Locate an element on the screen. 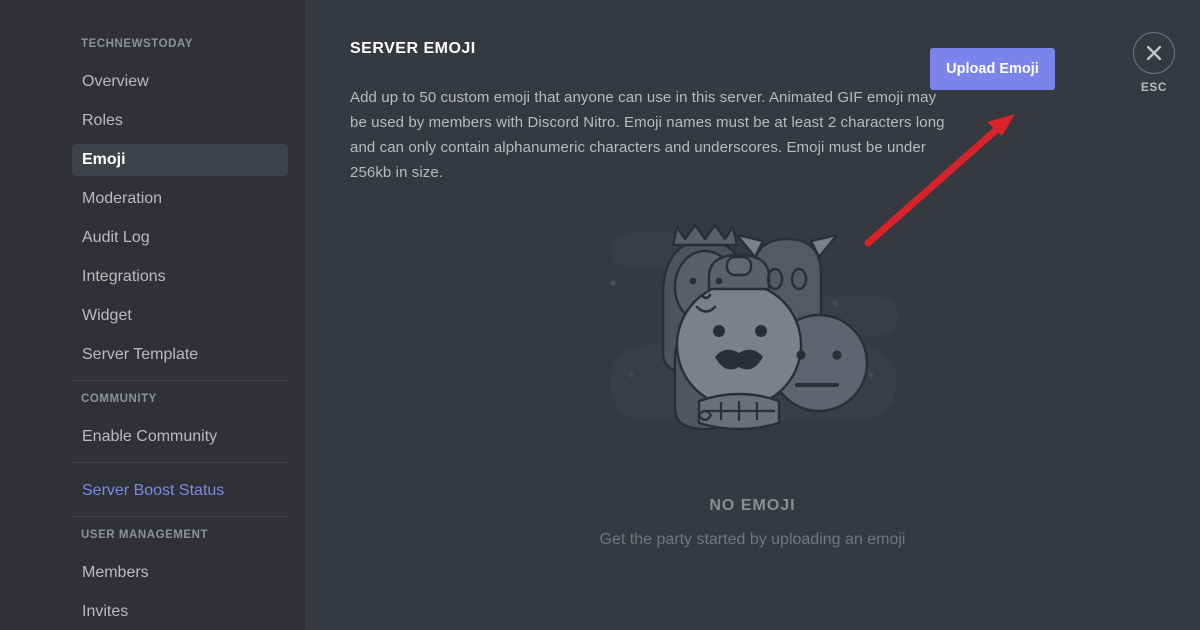  left-gutter is located at coordinates (30, 315).